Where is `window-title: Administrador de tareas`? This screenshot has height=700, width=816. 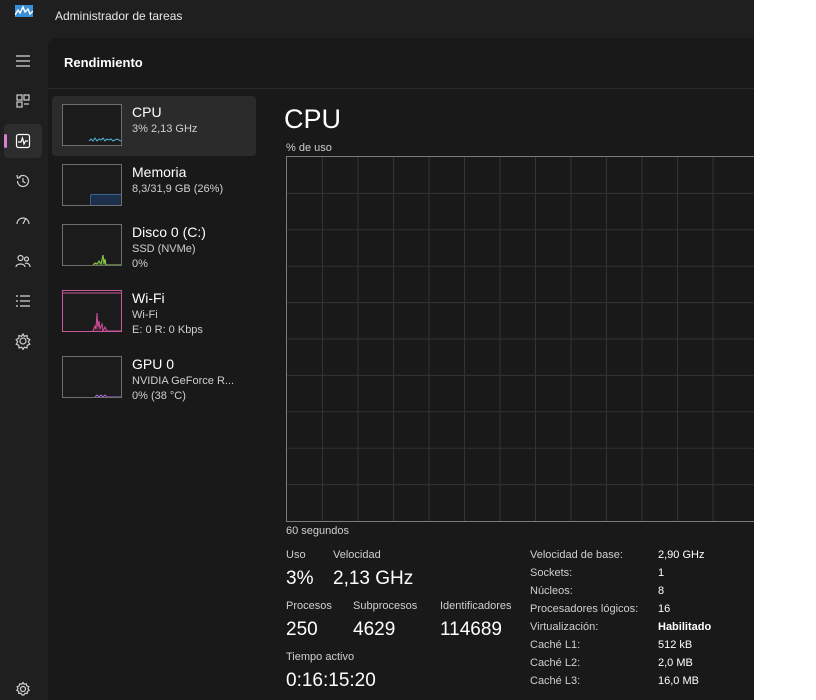 window-title: Administrador de tareas is located at coordinates (119, 16).